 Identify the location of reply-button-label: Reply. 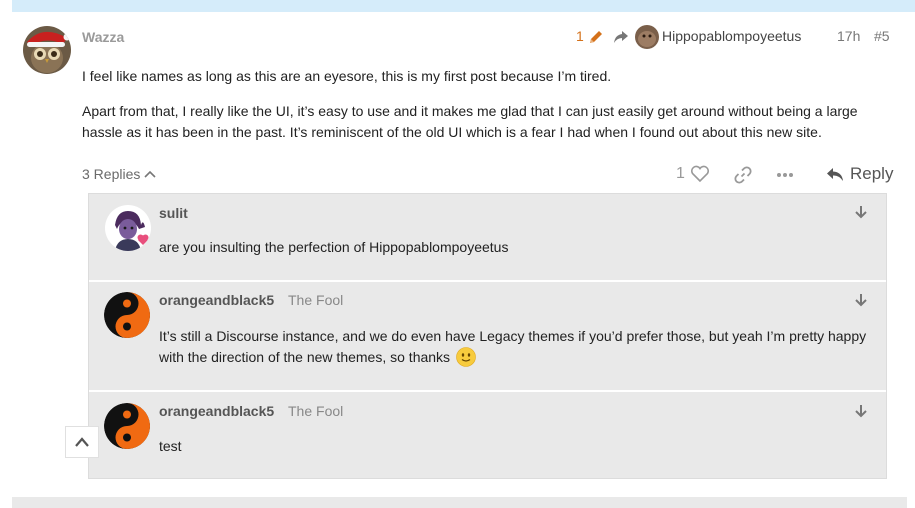
(872, 173).